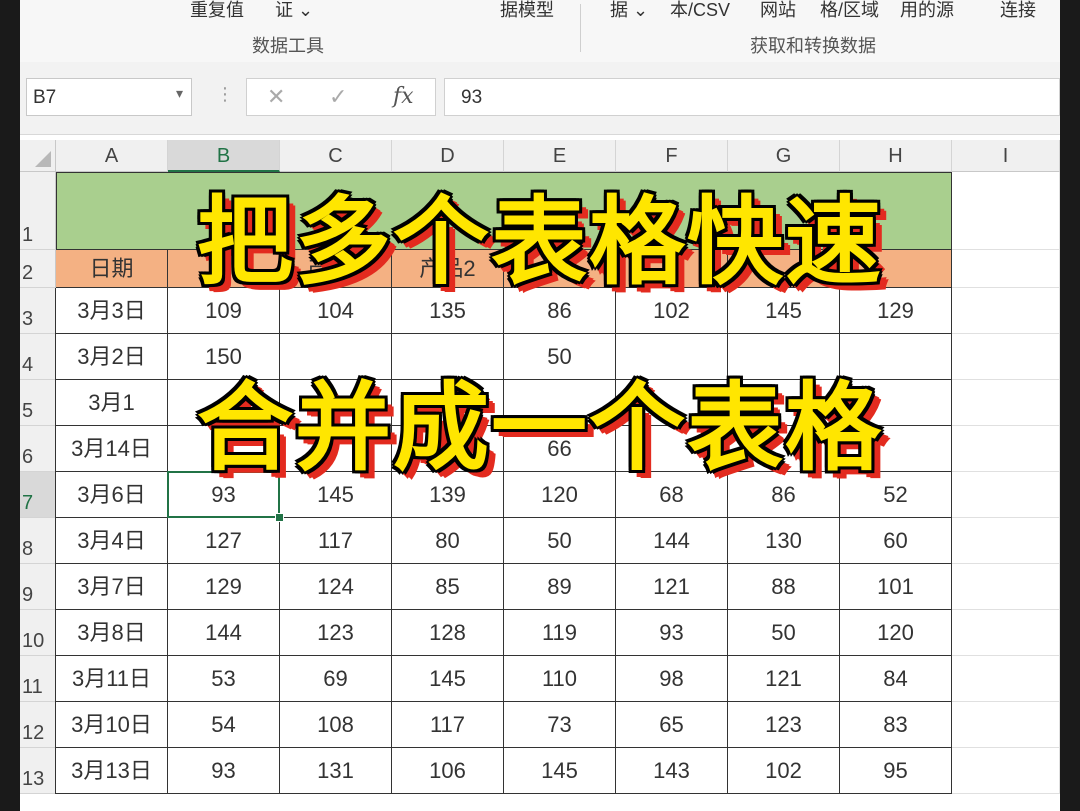 The width and height of the screenshot is (1080, 811). I want to click on table-cell: 73, so click(560, 725).